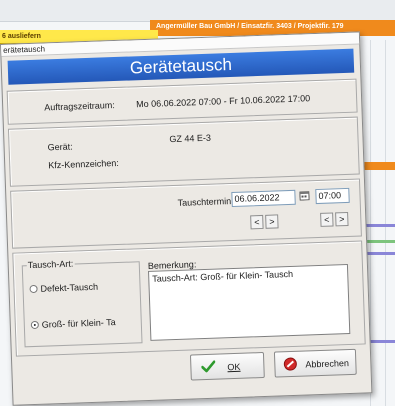 The width and height of the screenshot is (395, 406). What do you see at coordinates (327, 364) in the screenshot?
I see `cancel-label: Abbrechen` at bounding box center [327, 364].